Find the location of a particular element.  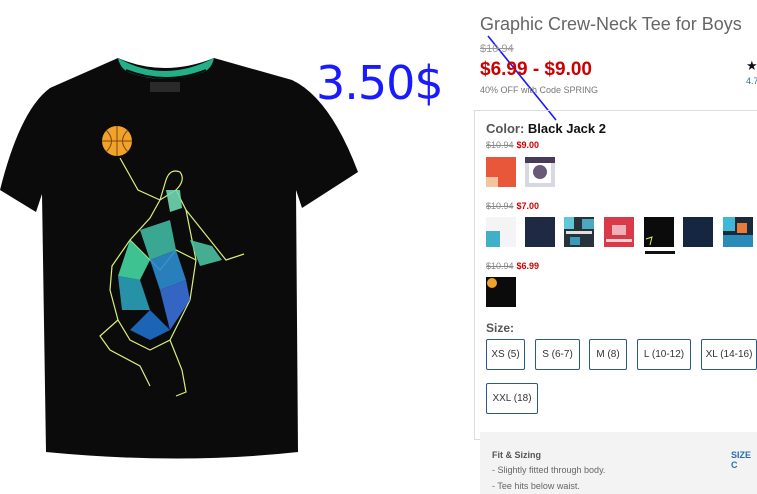

color-label: Color: Black Jack 2 is located at coordinates (546, 128).